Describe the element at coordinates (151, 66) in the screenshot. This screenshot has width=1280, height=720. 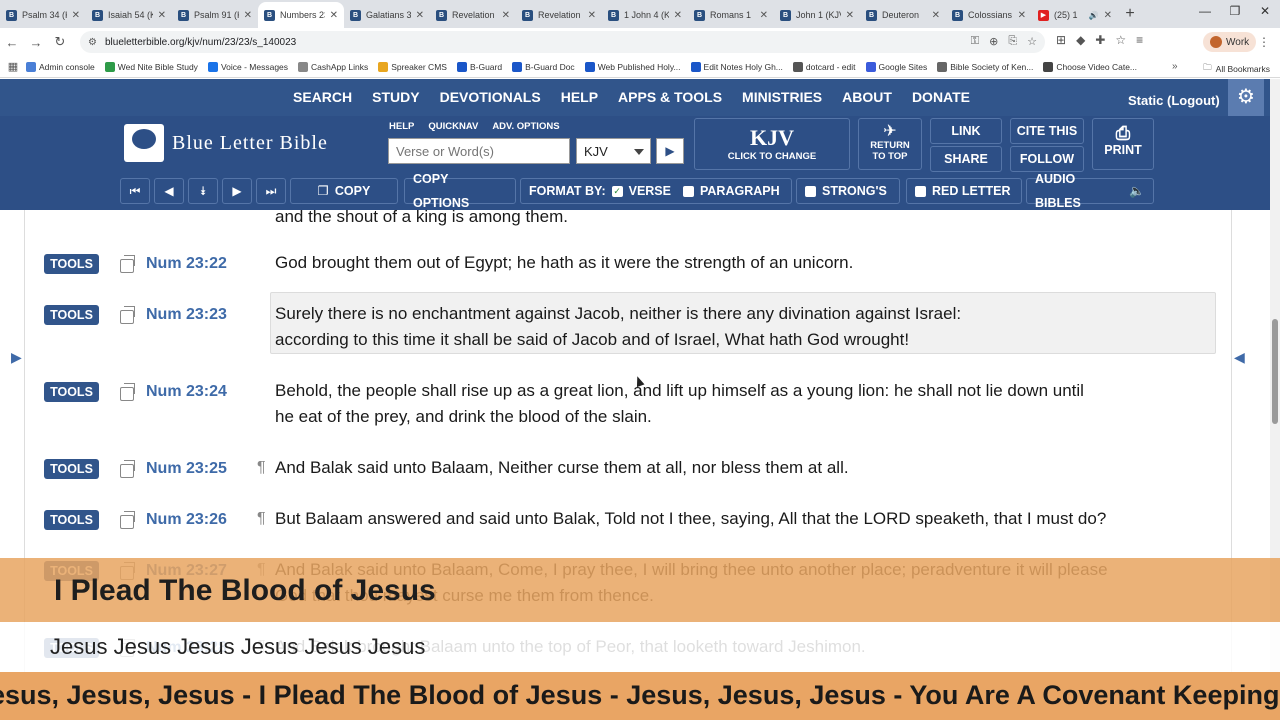
I see `bookmark-item: Wed Nite Bible Study` at that location.